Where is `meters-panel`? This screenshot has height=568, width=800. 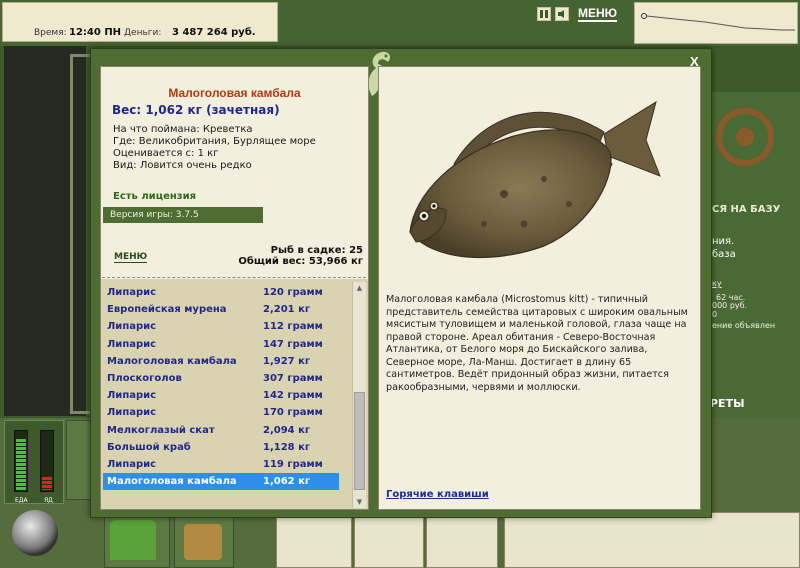
meters-panel is located at coordinates (34, 462).